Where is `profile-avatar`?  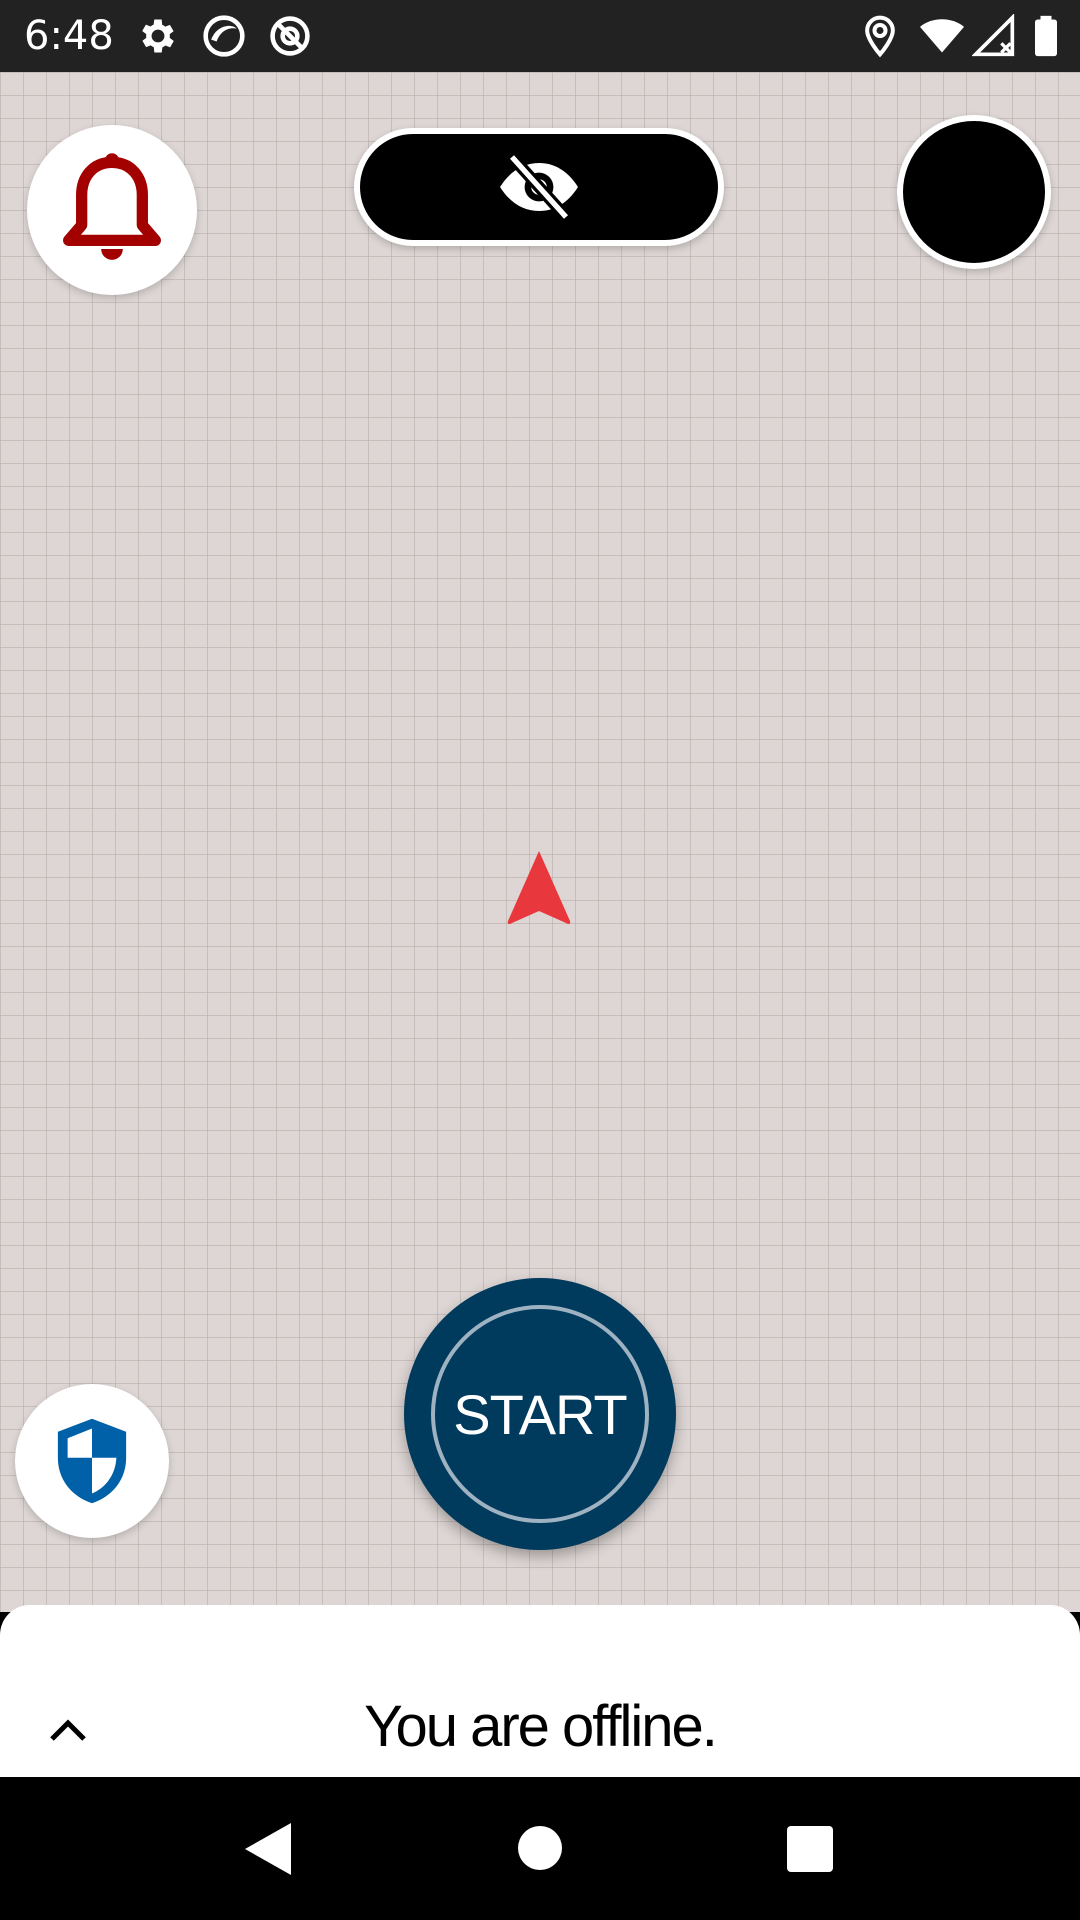 profile-avatar is located at coordinates (974, 192).